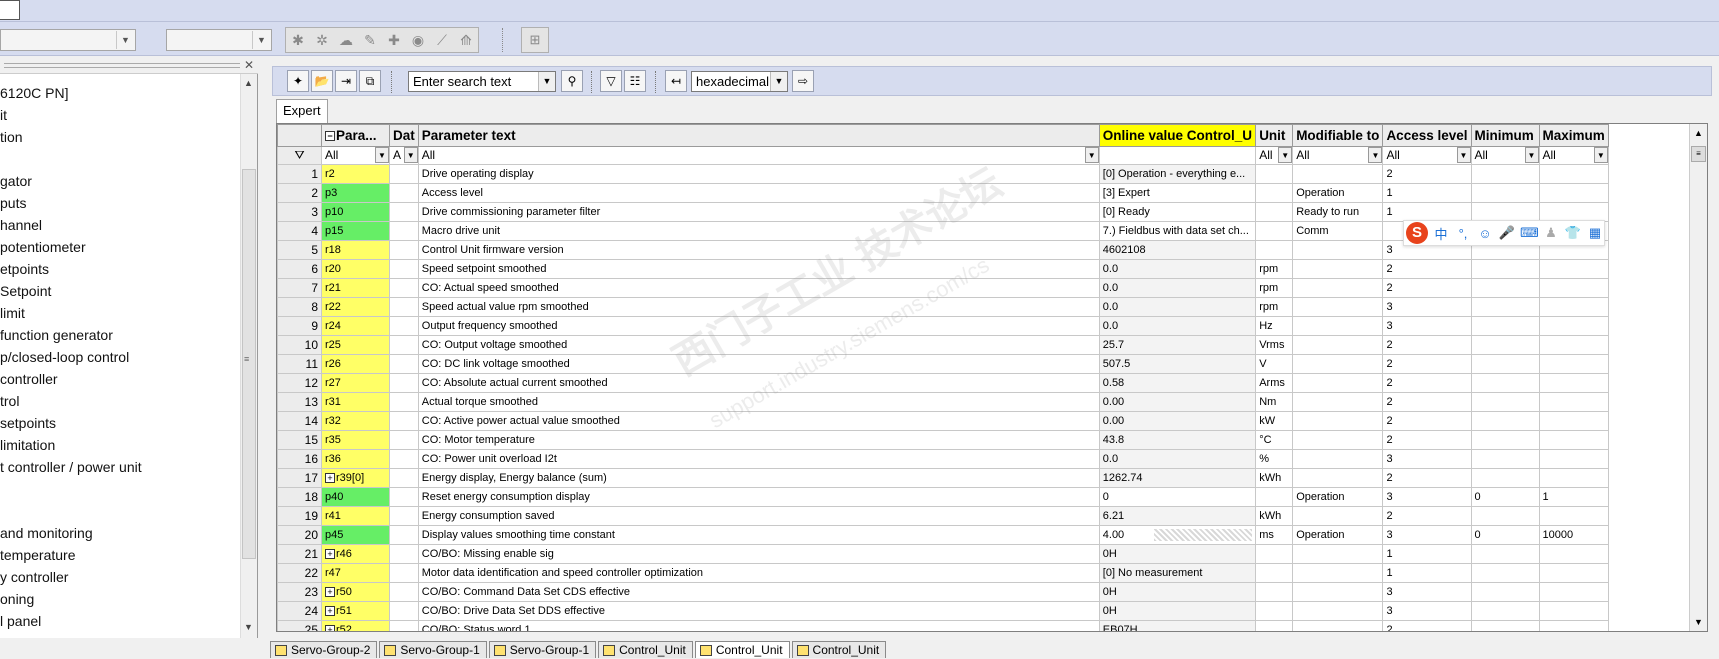  Describe the element at coordinates (355, 421) in the screenshot. I see `param-number: r32` at that location.